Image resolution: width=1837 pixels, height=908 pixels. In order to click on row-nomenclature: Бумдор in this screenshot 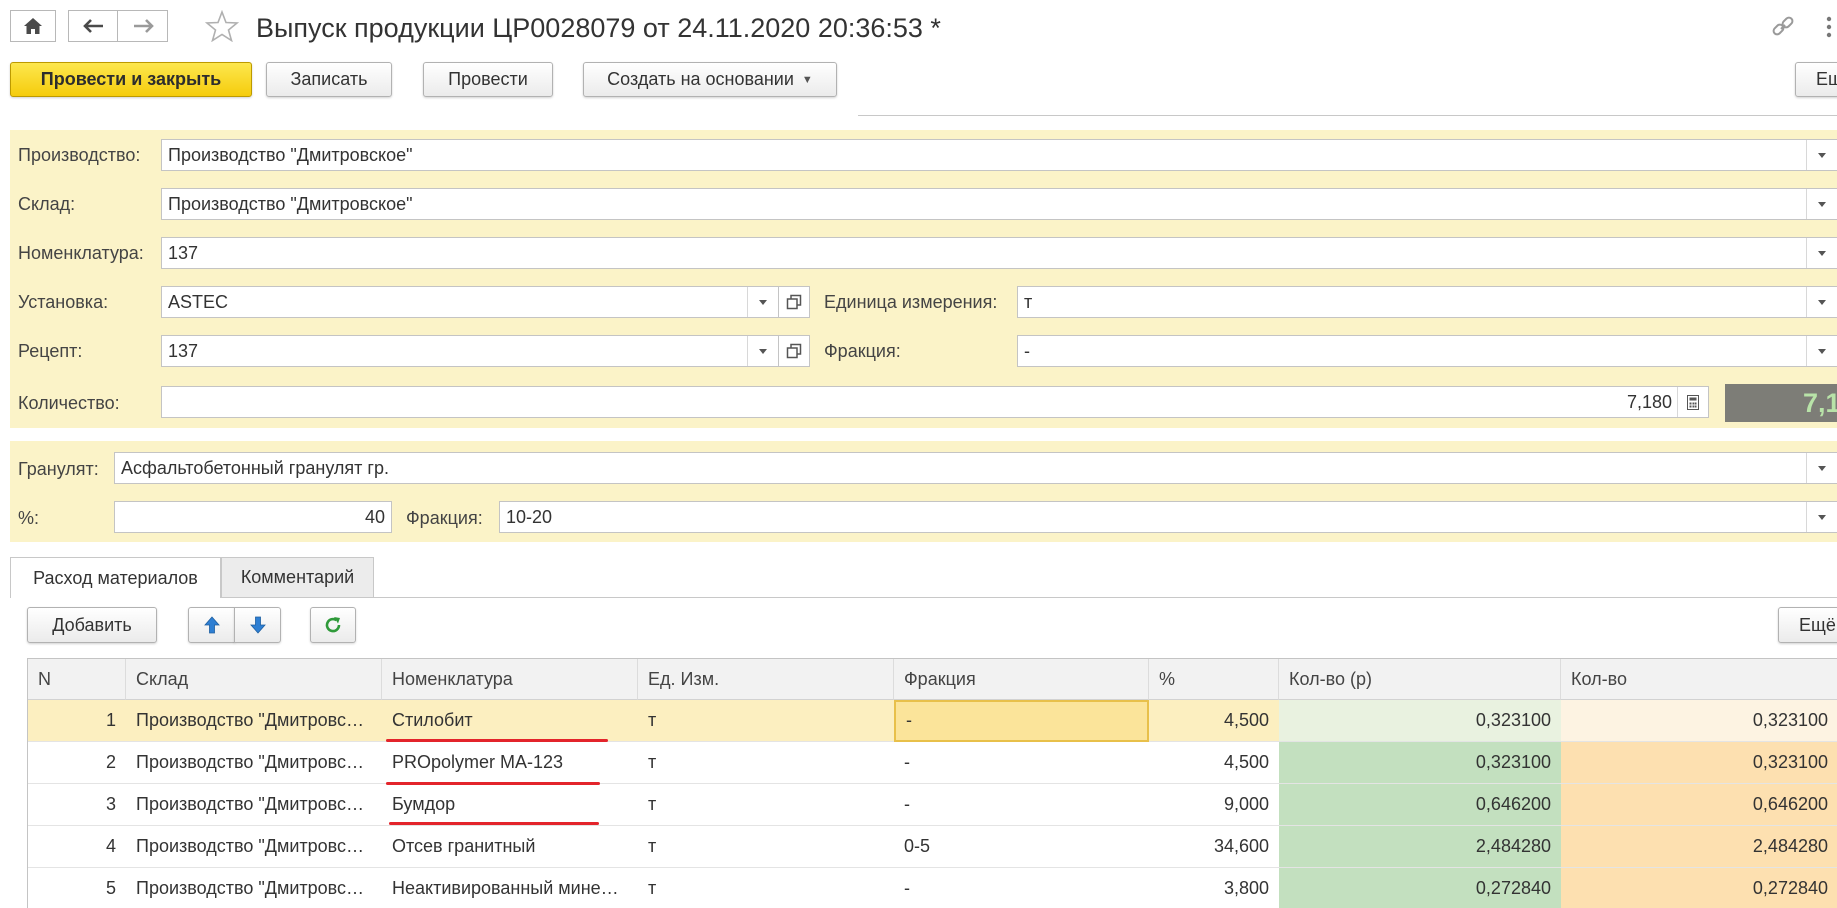, I will do `click(510, 805)`.